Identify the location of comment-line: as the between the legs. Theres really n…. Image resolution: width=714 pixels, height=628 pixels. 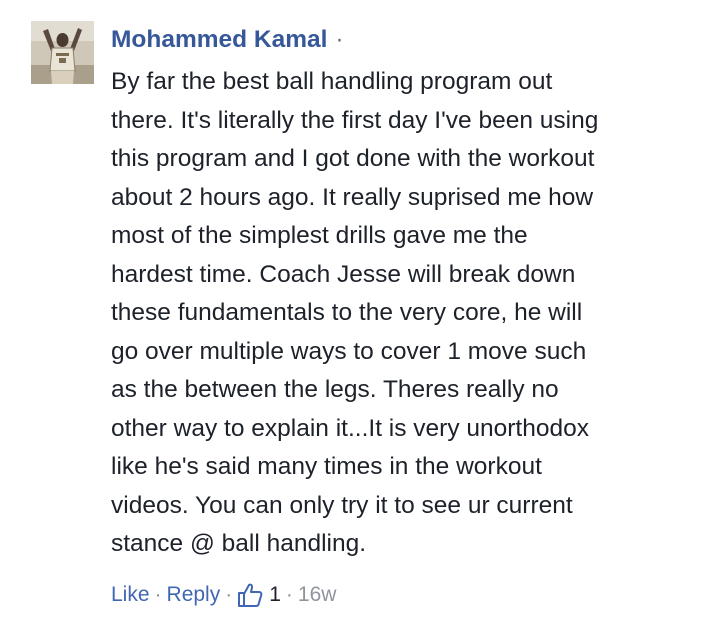
(335, 389).